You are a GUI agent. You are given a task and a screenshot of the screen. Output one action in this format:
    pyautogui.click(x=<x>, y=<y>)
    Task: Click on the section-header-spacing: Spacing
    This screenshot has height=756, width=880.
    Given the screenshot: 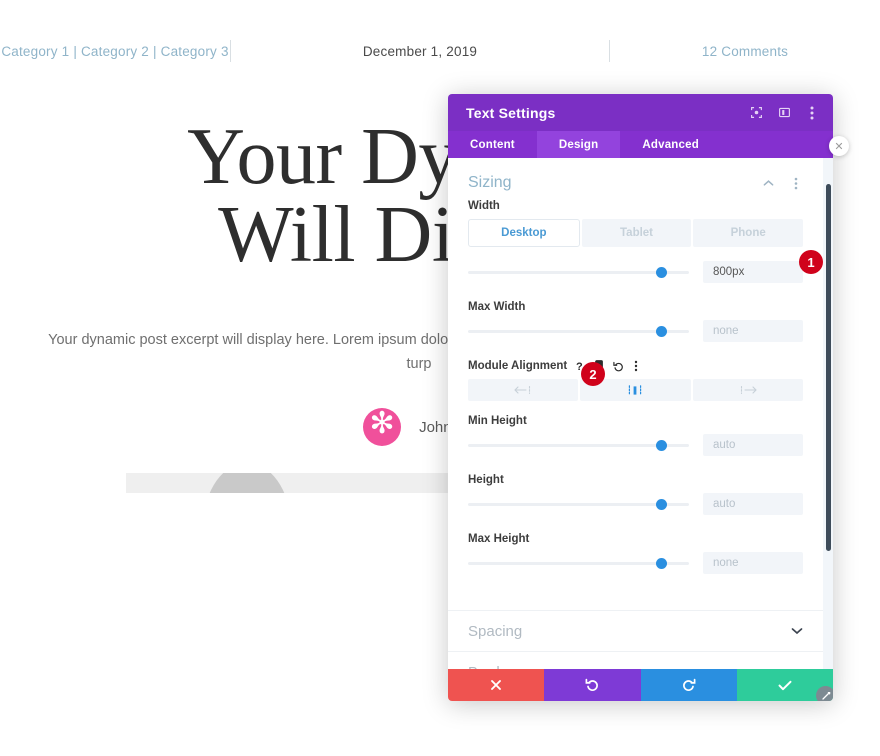 What is the action you would take?
    pyautogui.click(x=635, y=630)
    